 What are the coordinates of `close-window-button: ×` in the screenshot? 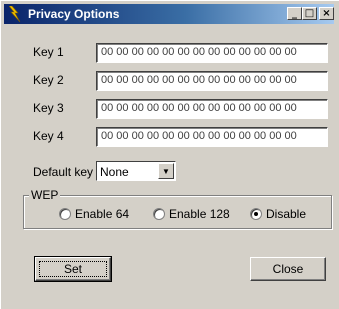 It's located at (326, 13).